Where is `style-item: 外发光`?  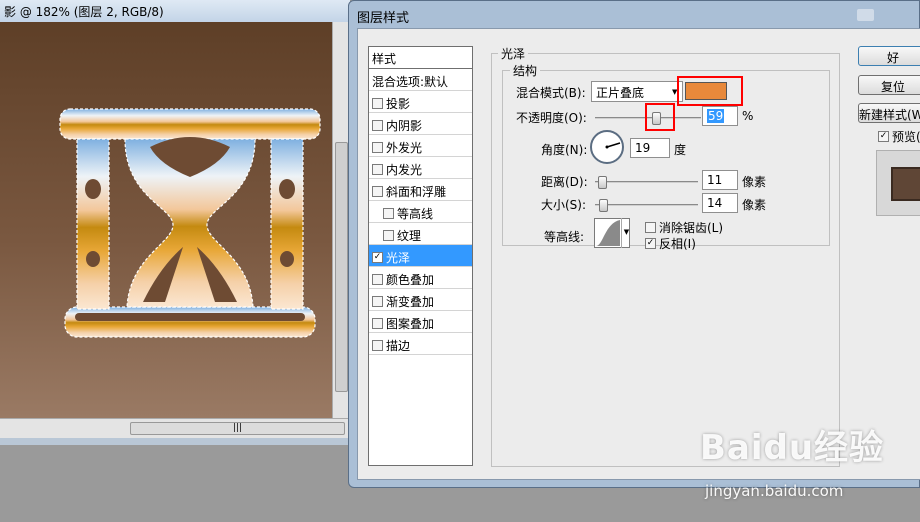 style-item: 外发光 is located at coordinates (420, 146).